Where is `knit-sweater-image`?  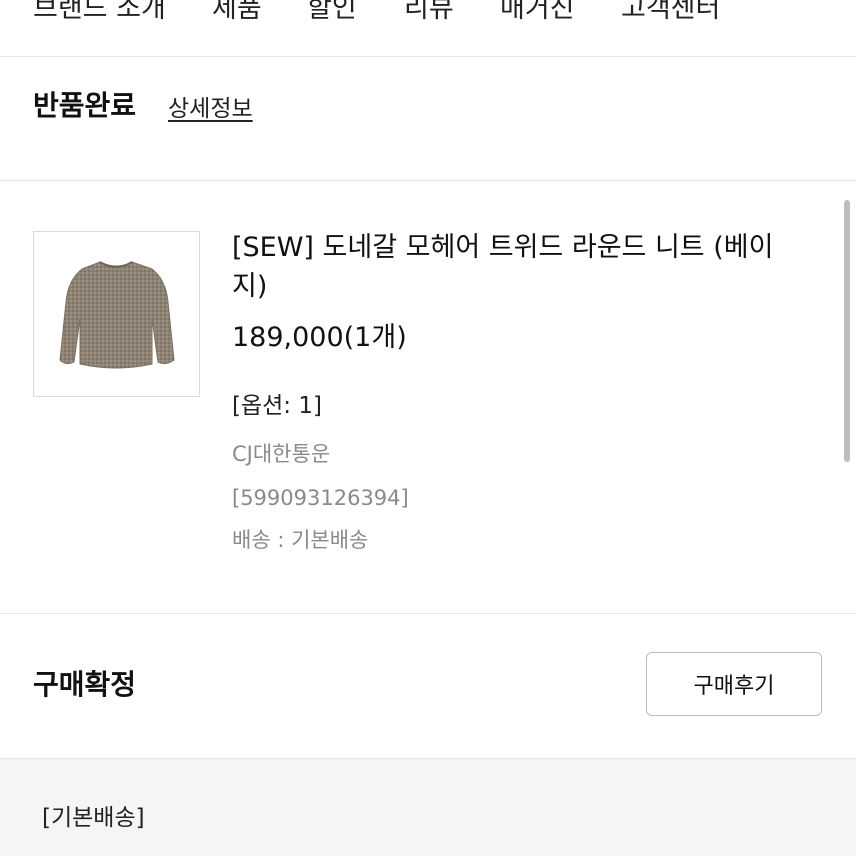 knit-sweater-image is located at coordinates (117, 315).